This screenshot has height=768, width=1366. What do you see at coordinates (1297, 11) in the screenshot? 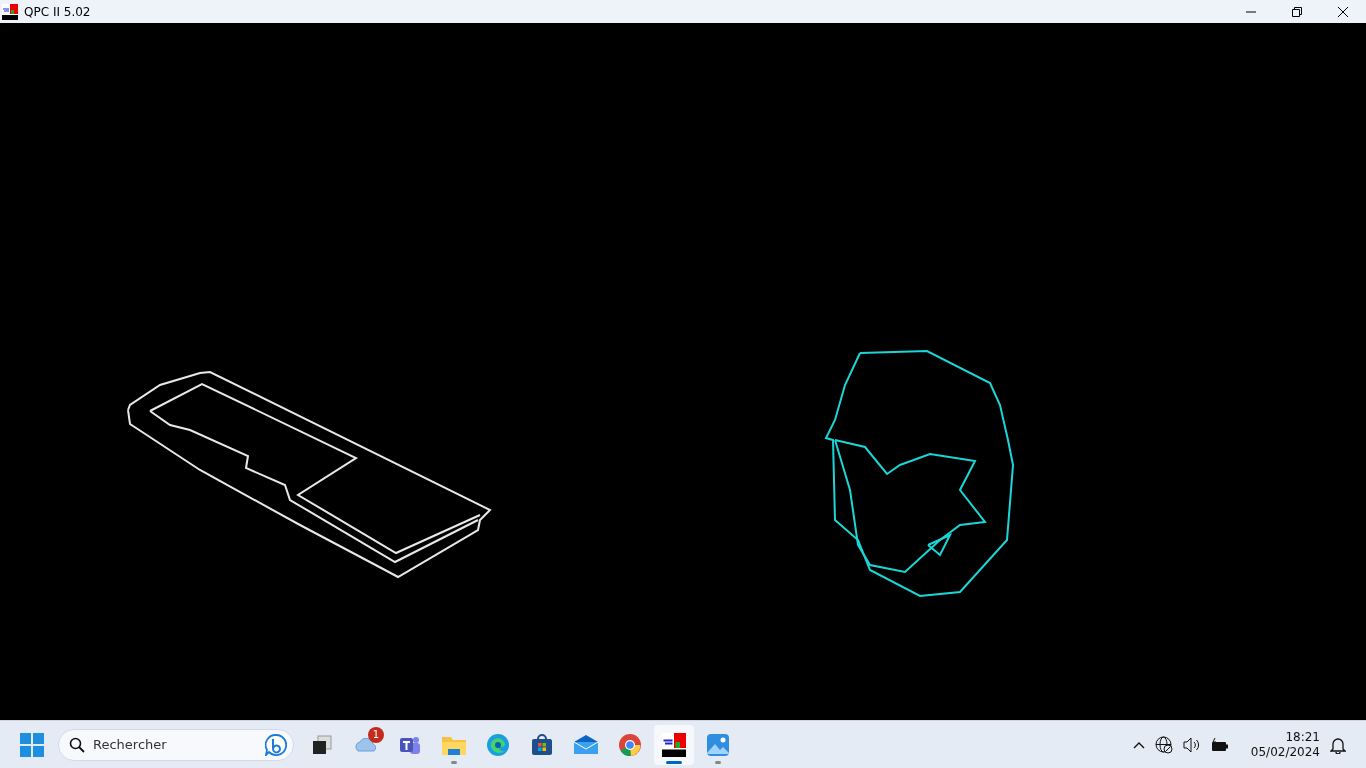
I see `restore-icon` at bounding box center [1297, 11].